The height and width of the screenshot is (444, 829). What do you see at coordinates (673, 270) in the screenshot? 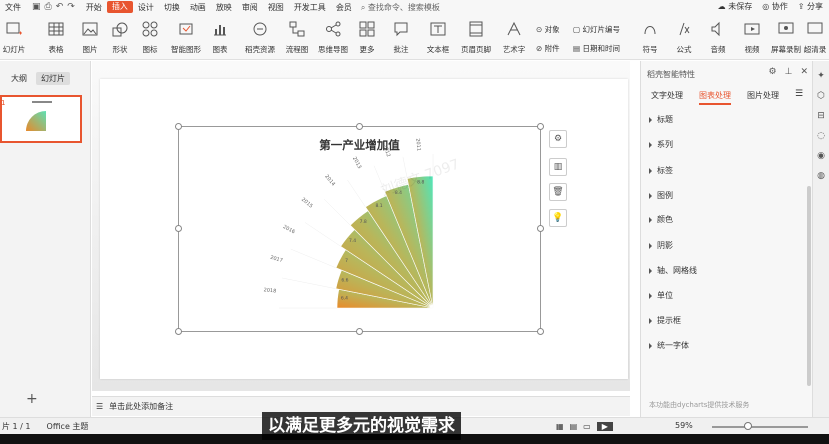
I see `section-axis-grid: 轴、网格线` at bounding box center [673, 270].